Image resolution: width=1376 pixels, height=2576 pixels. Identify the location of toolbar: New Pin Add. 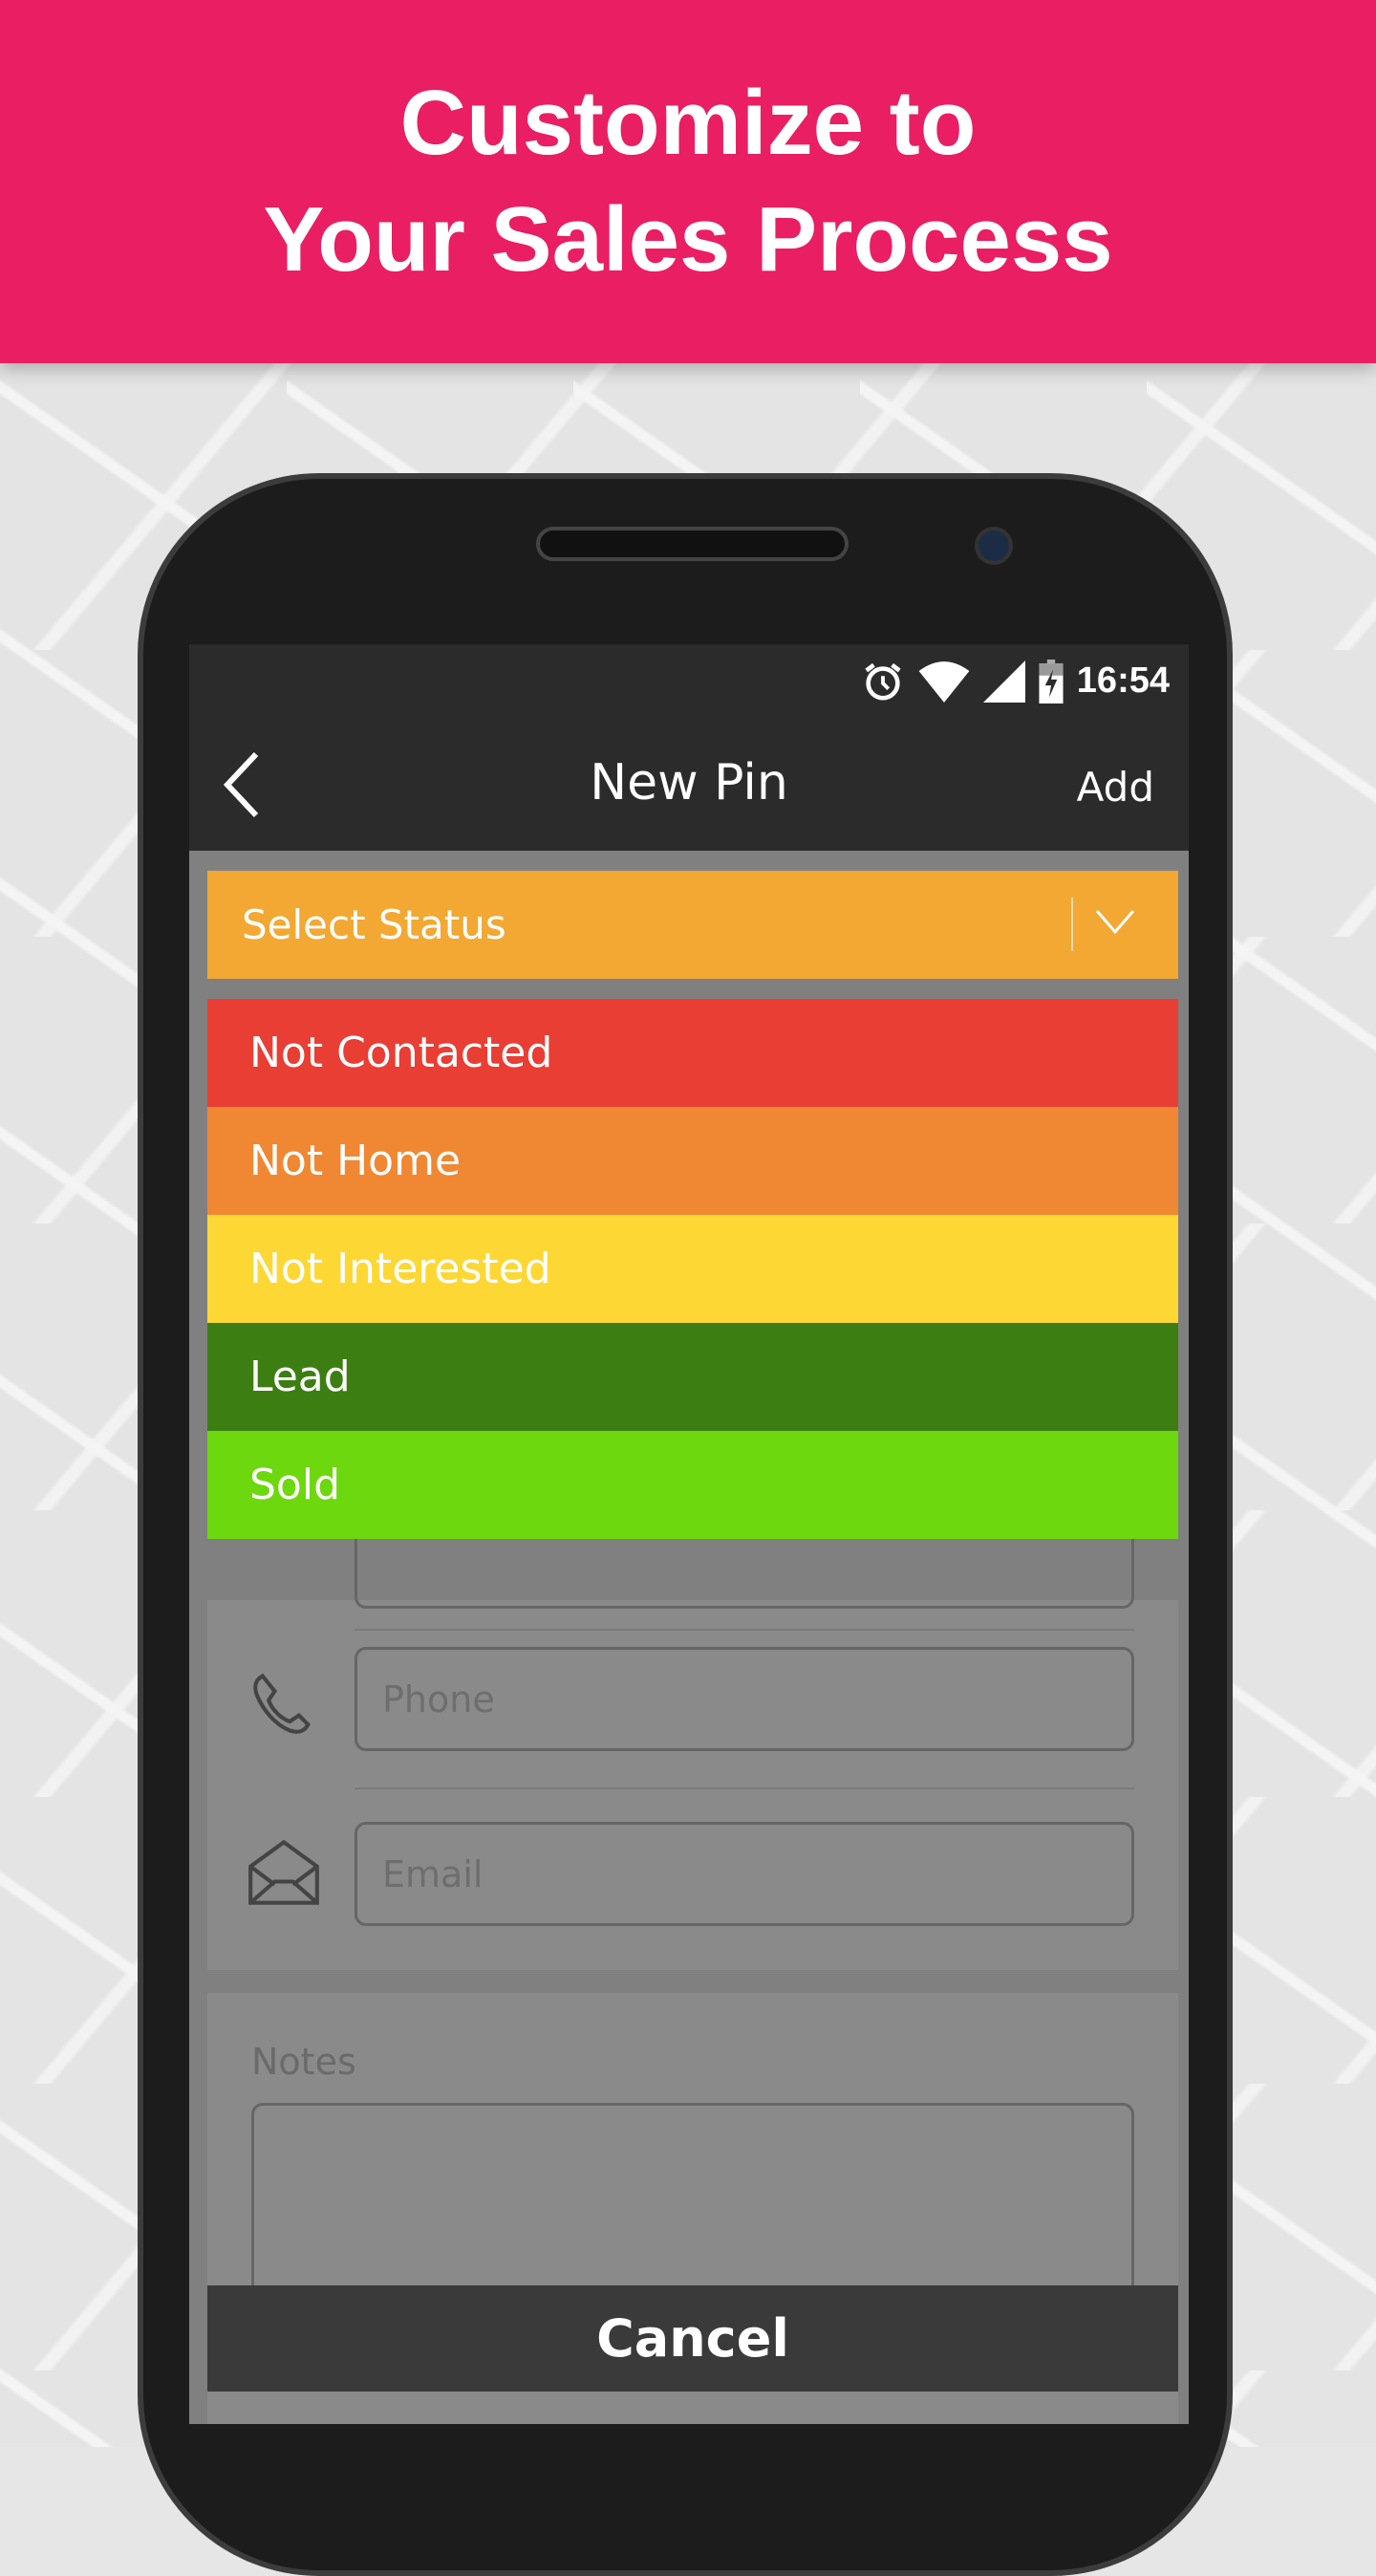
(689, 785).